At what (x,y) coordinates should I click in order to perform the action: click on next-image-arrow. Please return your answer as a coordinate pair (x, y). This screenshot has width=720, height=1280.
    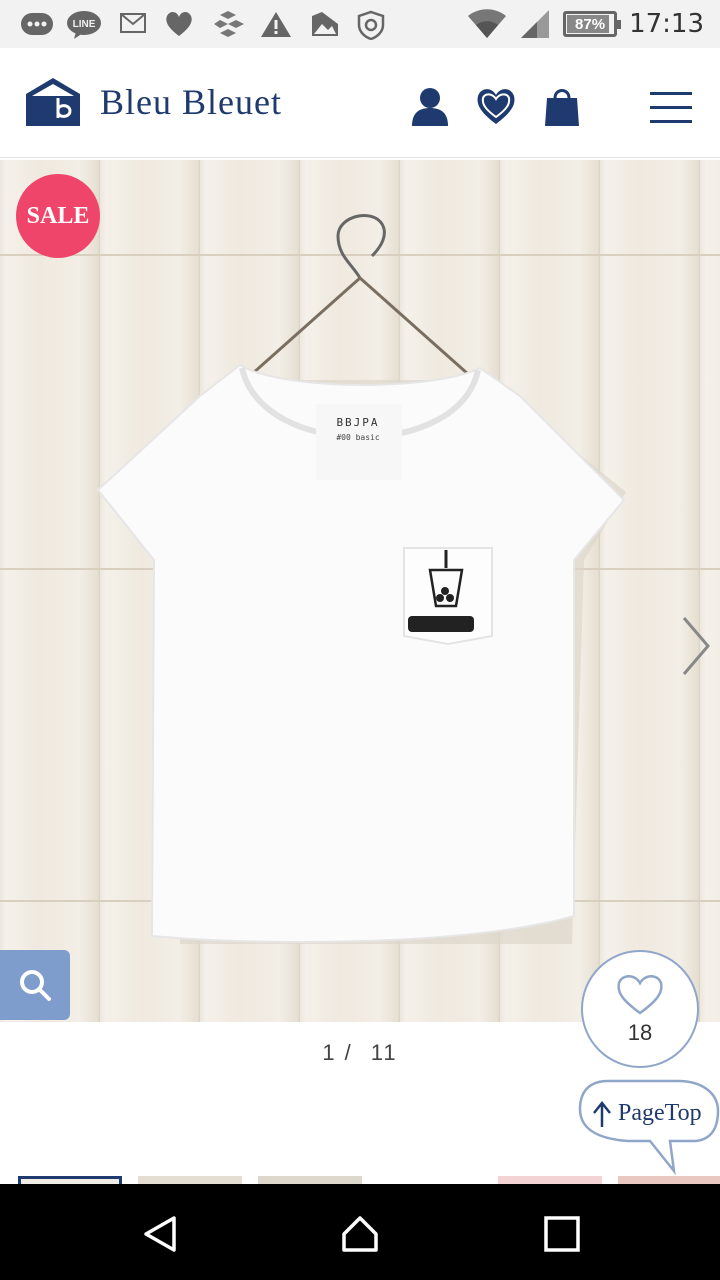
    Looking at the image, I should click on (696, 646).